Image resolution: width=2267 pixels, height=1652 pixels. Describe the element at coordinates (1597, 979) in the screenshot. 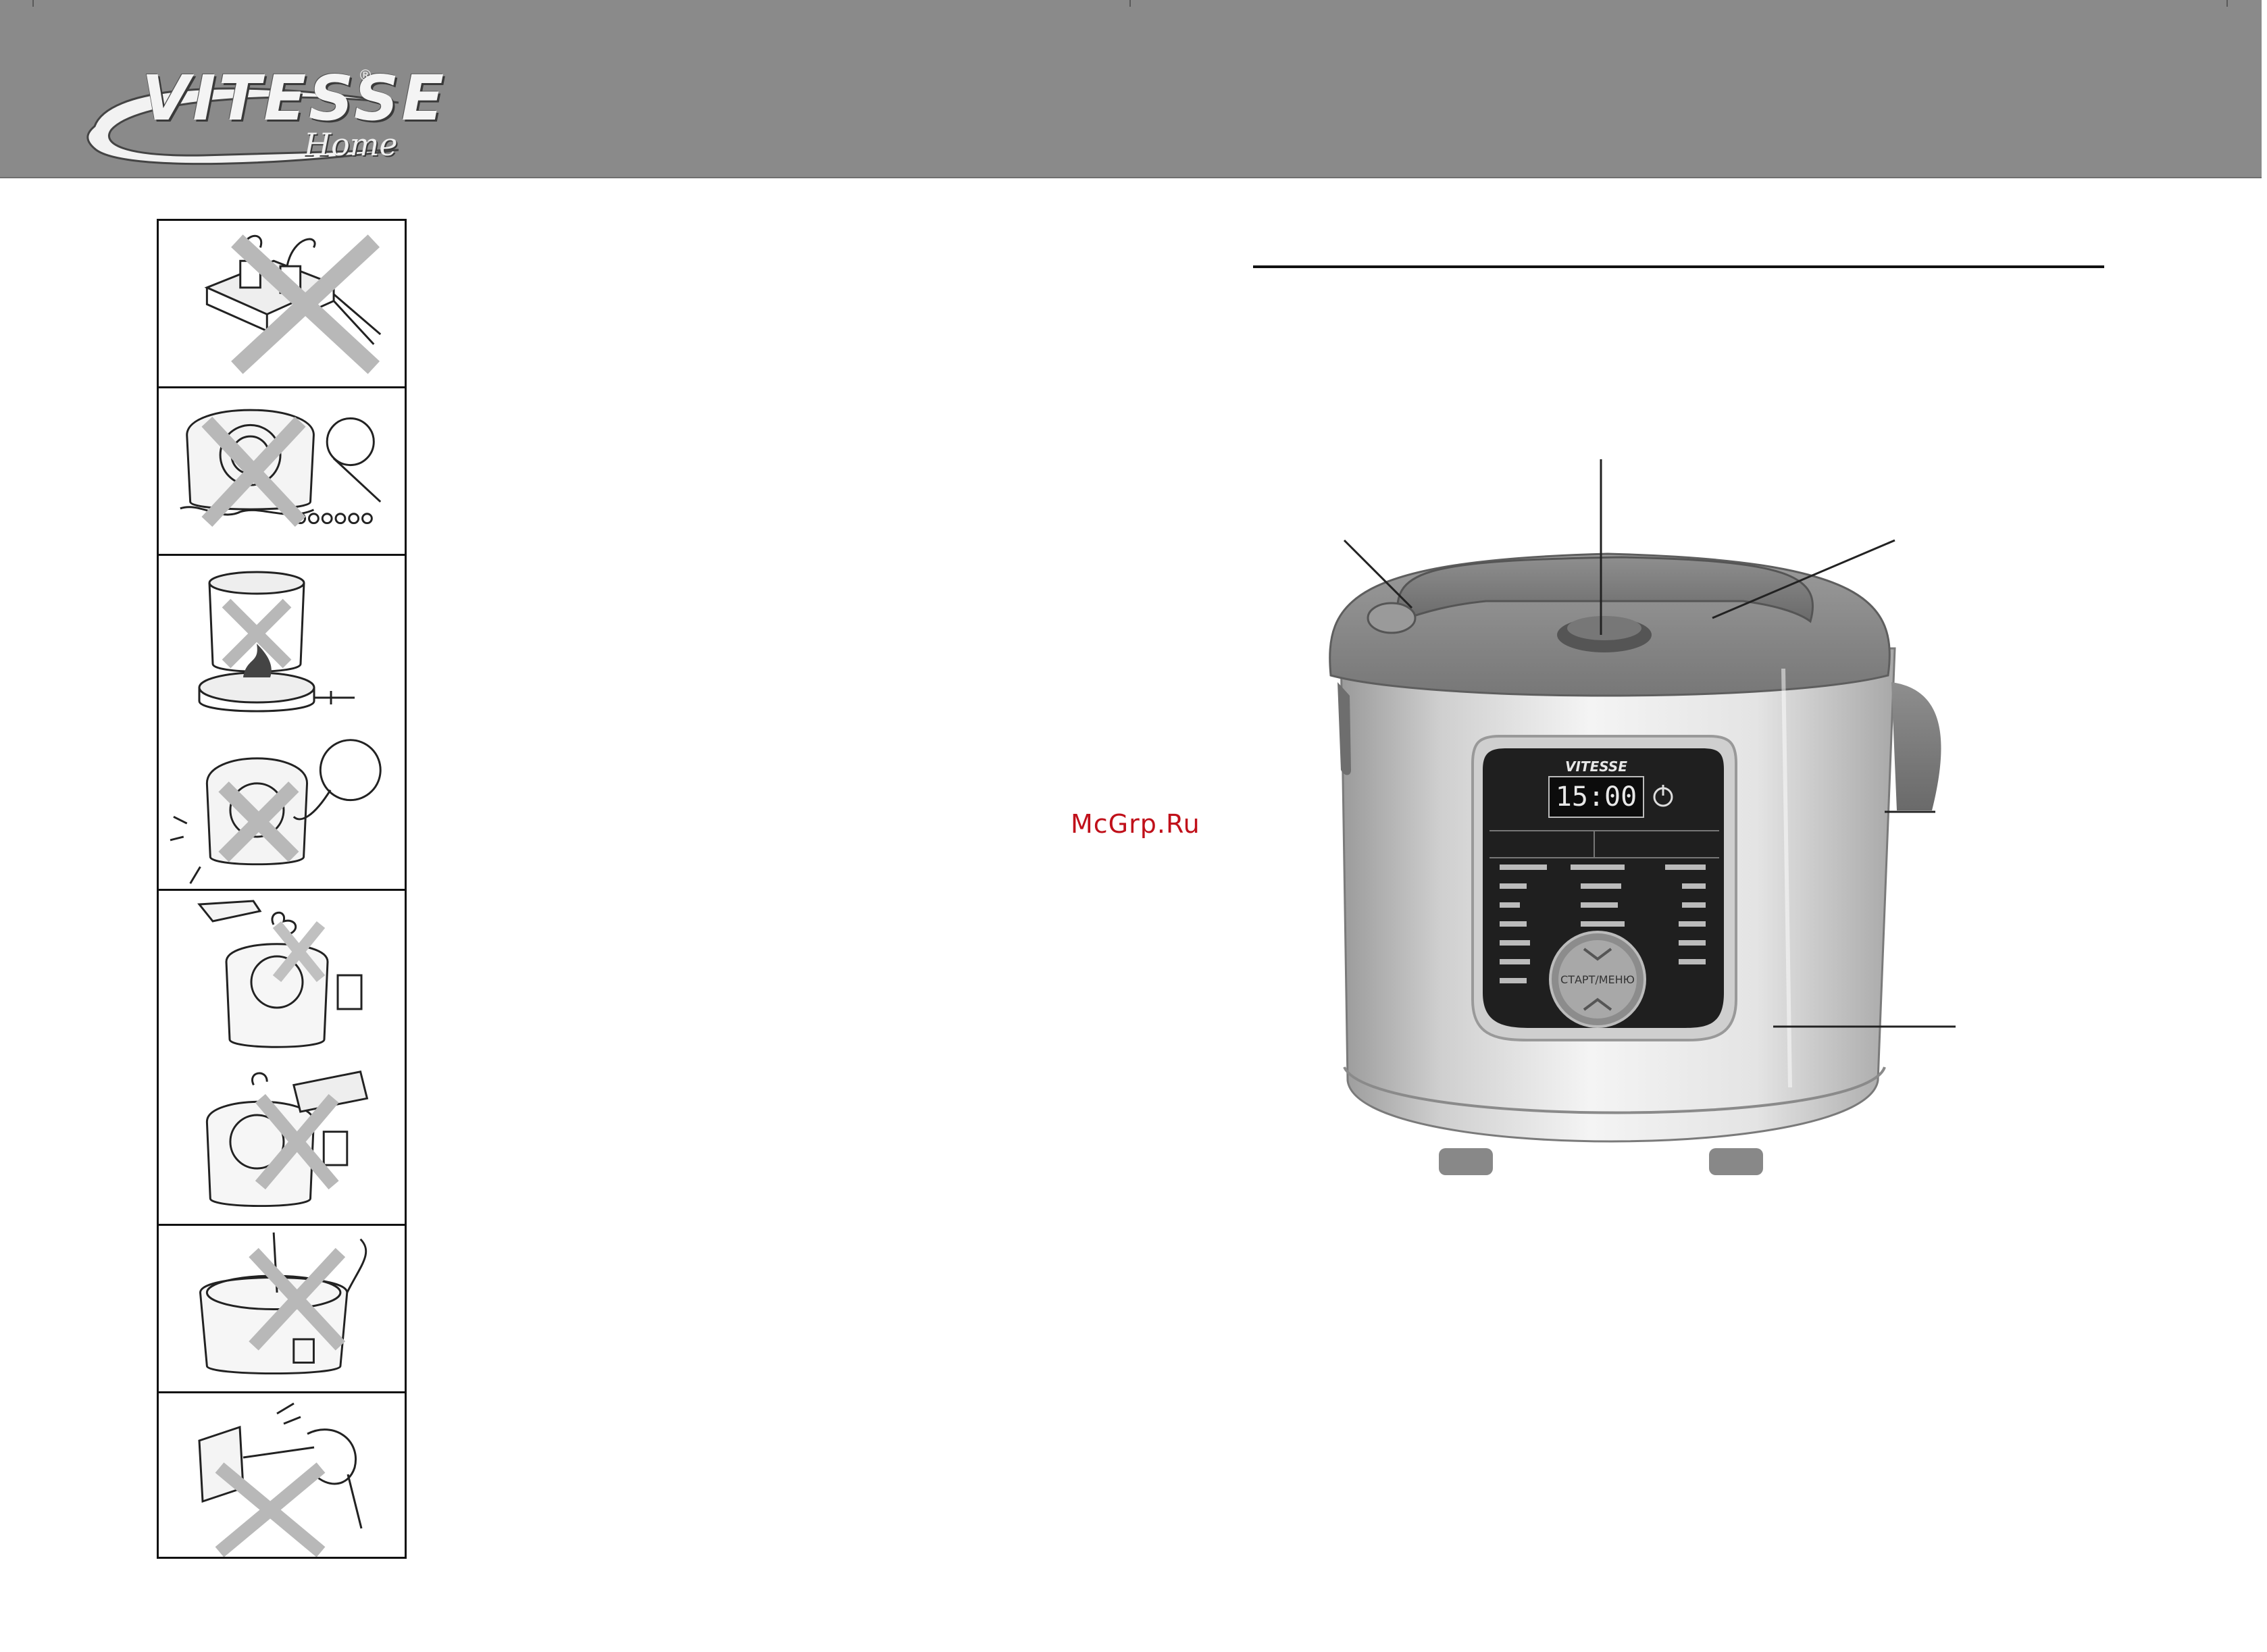

I see `start-label: СТАРТ/МЕНЮ` at that location.